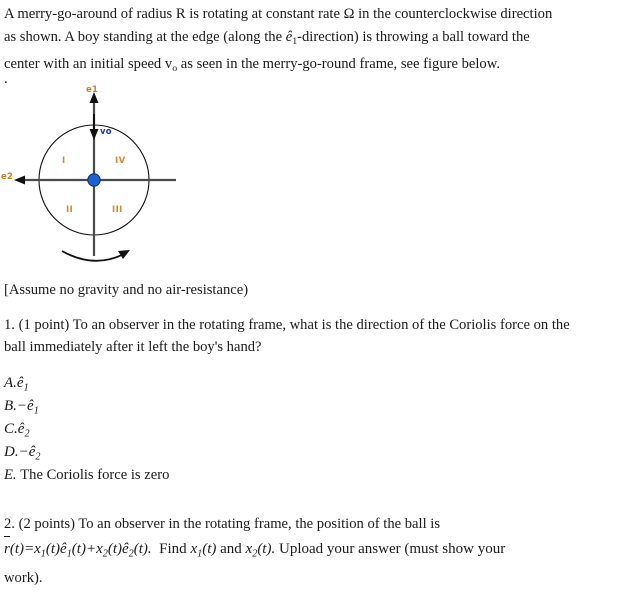  I want to click on quadrant-label-4: IV, so click(120, 161).